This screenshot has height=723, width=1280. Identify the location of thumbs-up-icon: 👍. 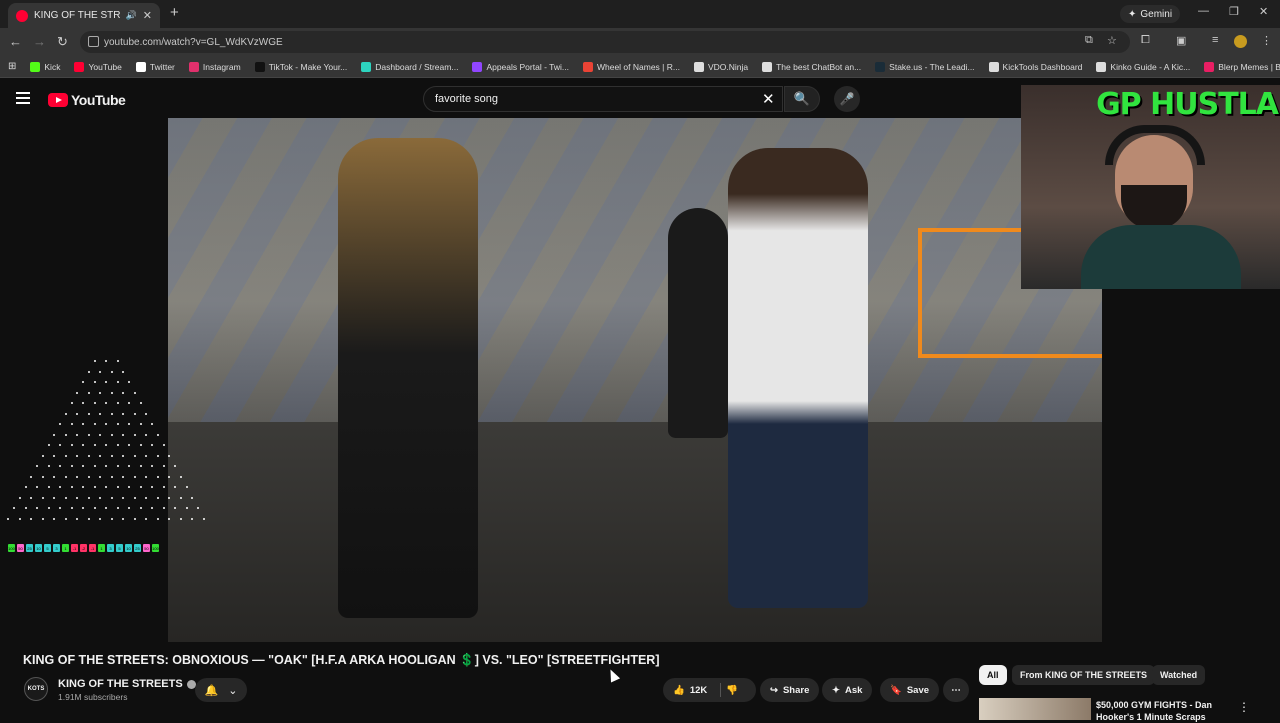
(679, 690).